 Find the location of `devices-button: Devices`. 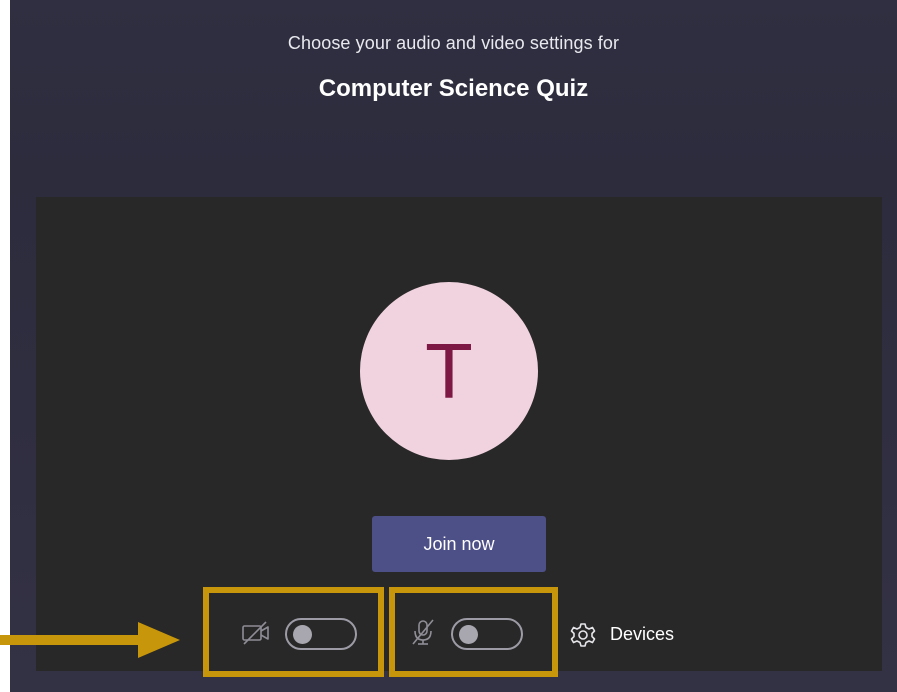

devices-button: Devices is located at coordinates (642, 634).